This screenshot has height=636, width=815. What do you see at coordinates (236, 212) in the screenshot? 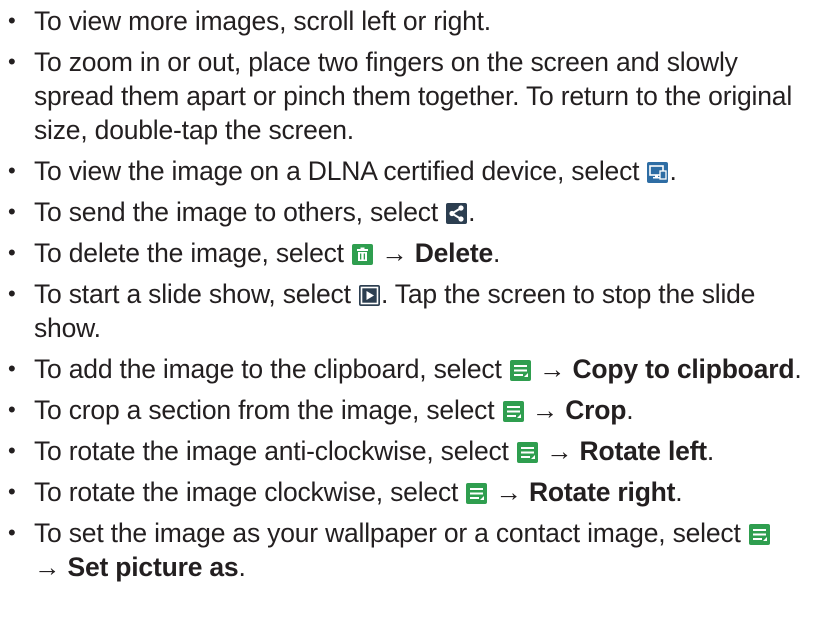
I see `item-text: To send the image to others, select` at bounding box center [236, 212].